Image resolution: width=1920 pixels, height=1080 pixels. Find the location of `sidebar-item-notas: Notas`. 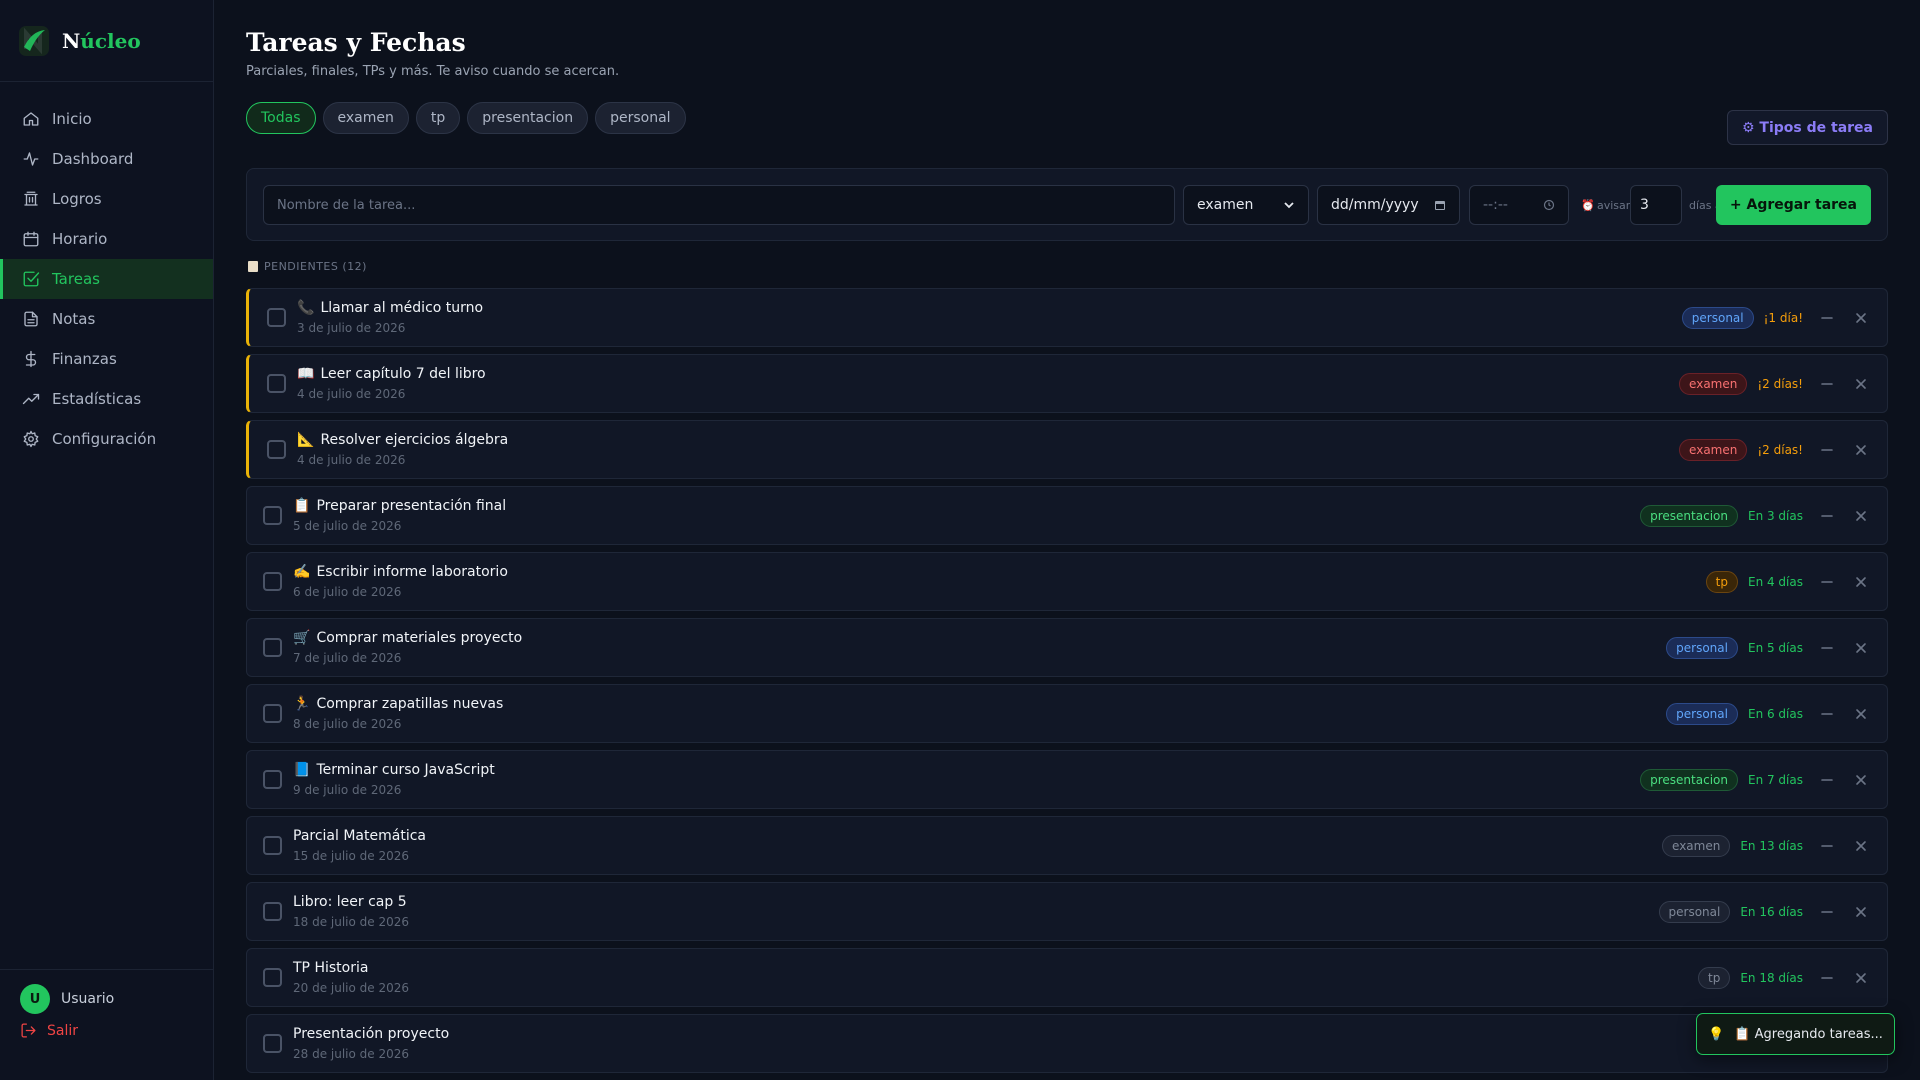

sidebar-item-notas: Notas is located at coordinates (106, 319).